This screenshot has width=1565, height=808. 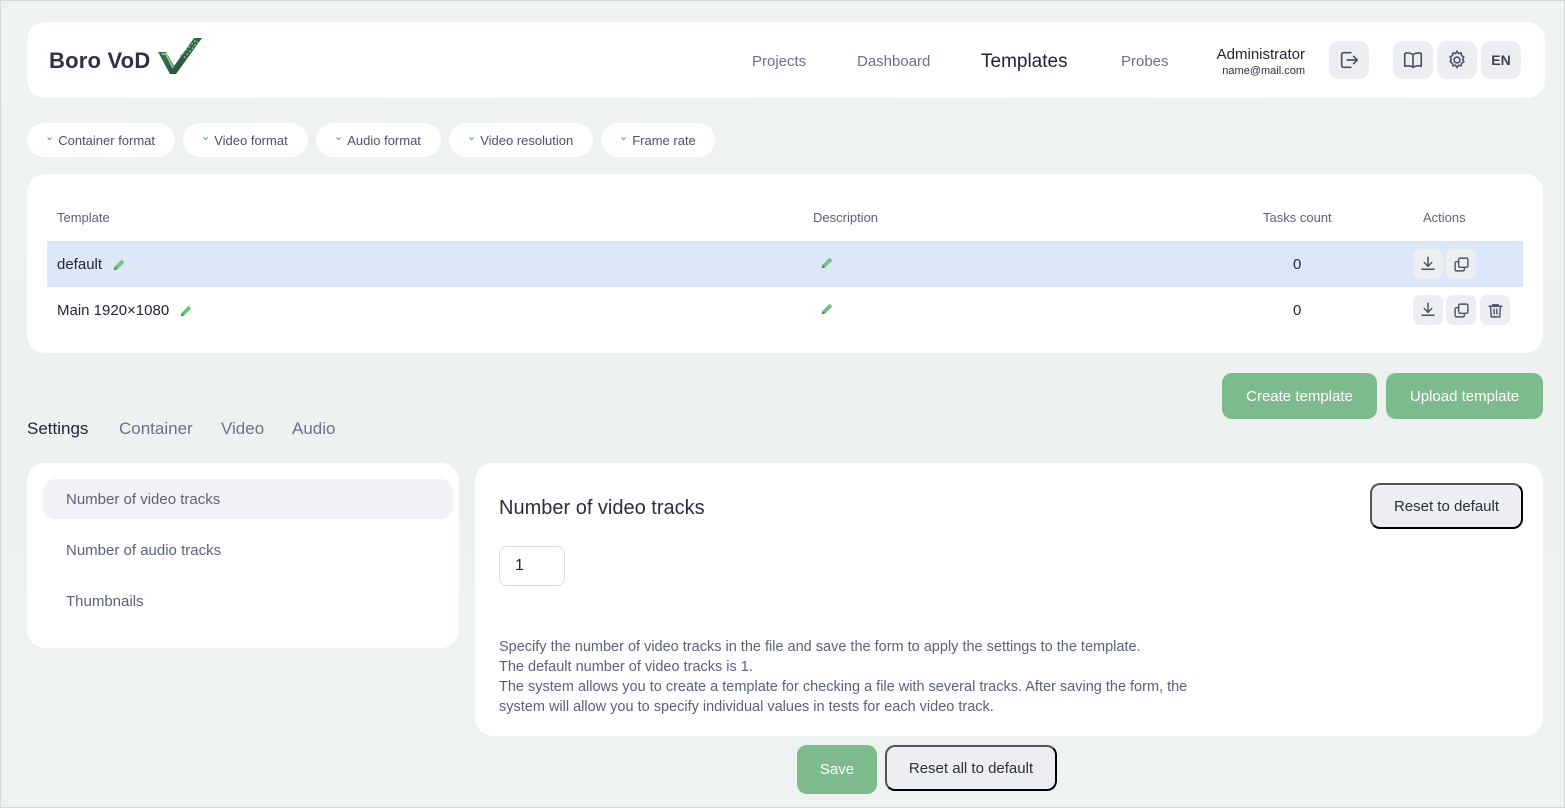 I want to click on filter-video-format: ⌄ Video format, so click(x=245, y=140).